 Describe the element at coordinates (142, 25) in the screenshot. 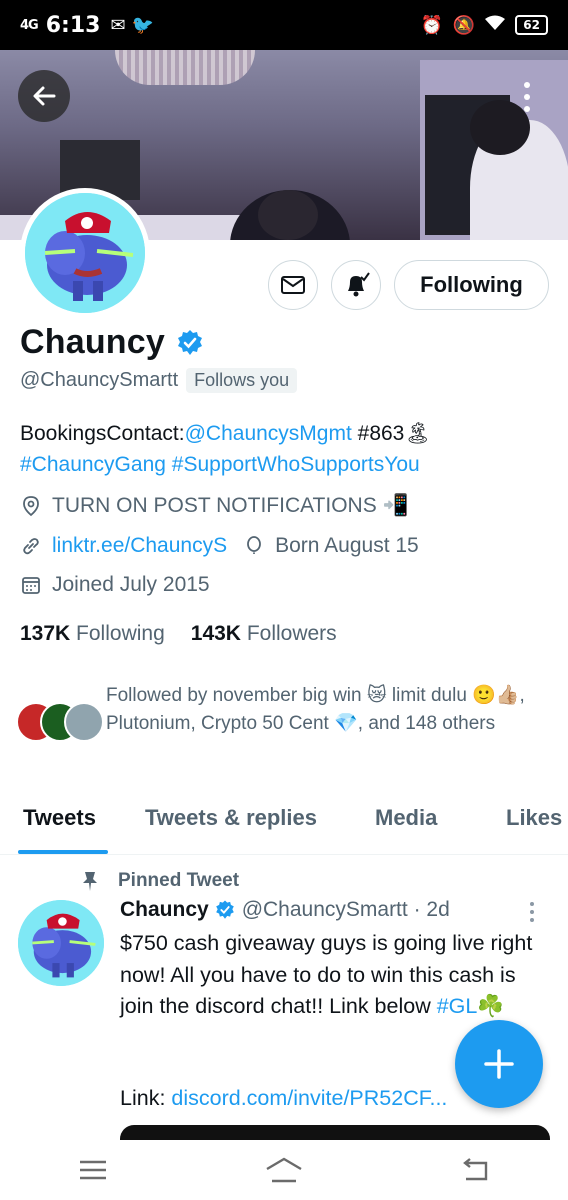

I see `twitter-bird-icon: 🐦` at that location.